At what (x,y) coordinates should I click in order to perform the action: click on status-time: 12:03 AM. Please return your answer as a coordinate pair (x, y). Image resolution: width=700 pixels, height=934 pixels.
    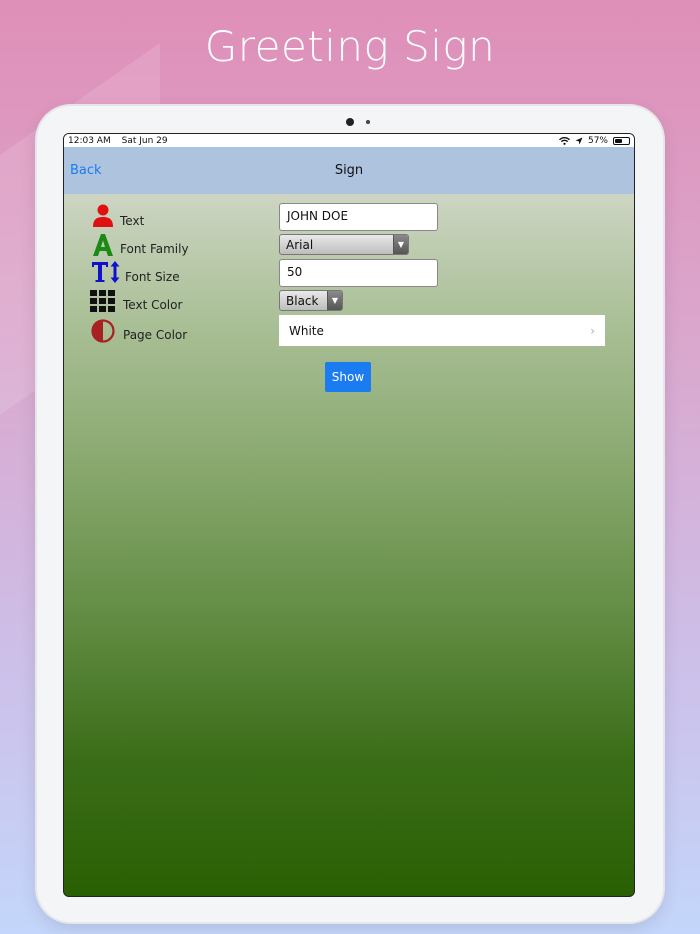
    Looking at the image, I should click on (89, 140).